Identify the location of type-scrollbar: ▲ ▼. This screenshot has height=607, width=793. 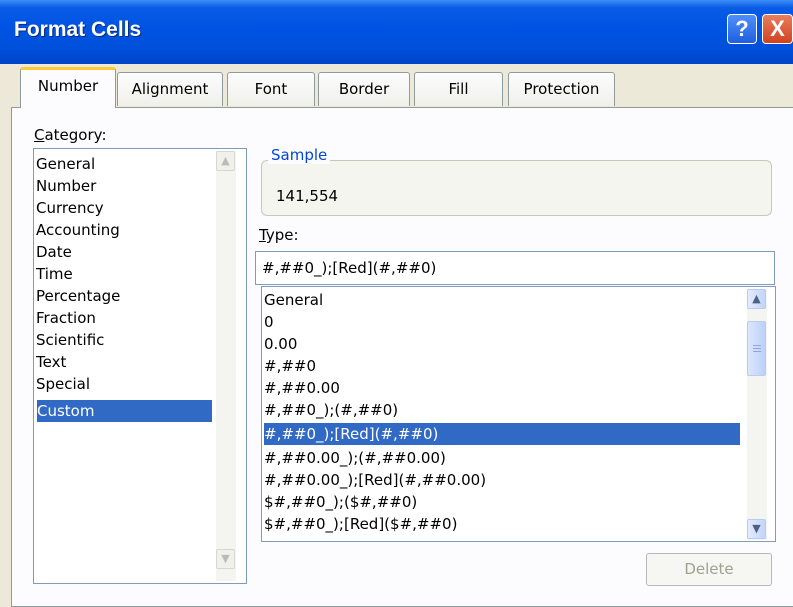
(757, 414).